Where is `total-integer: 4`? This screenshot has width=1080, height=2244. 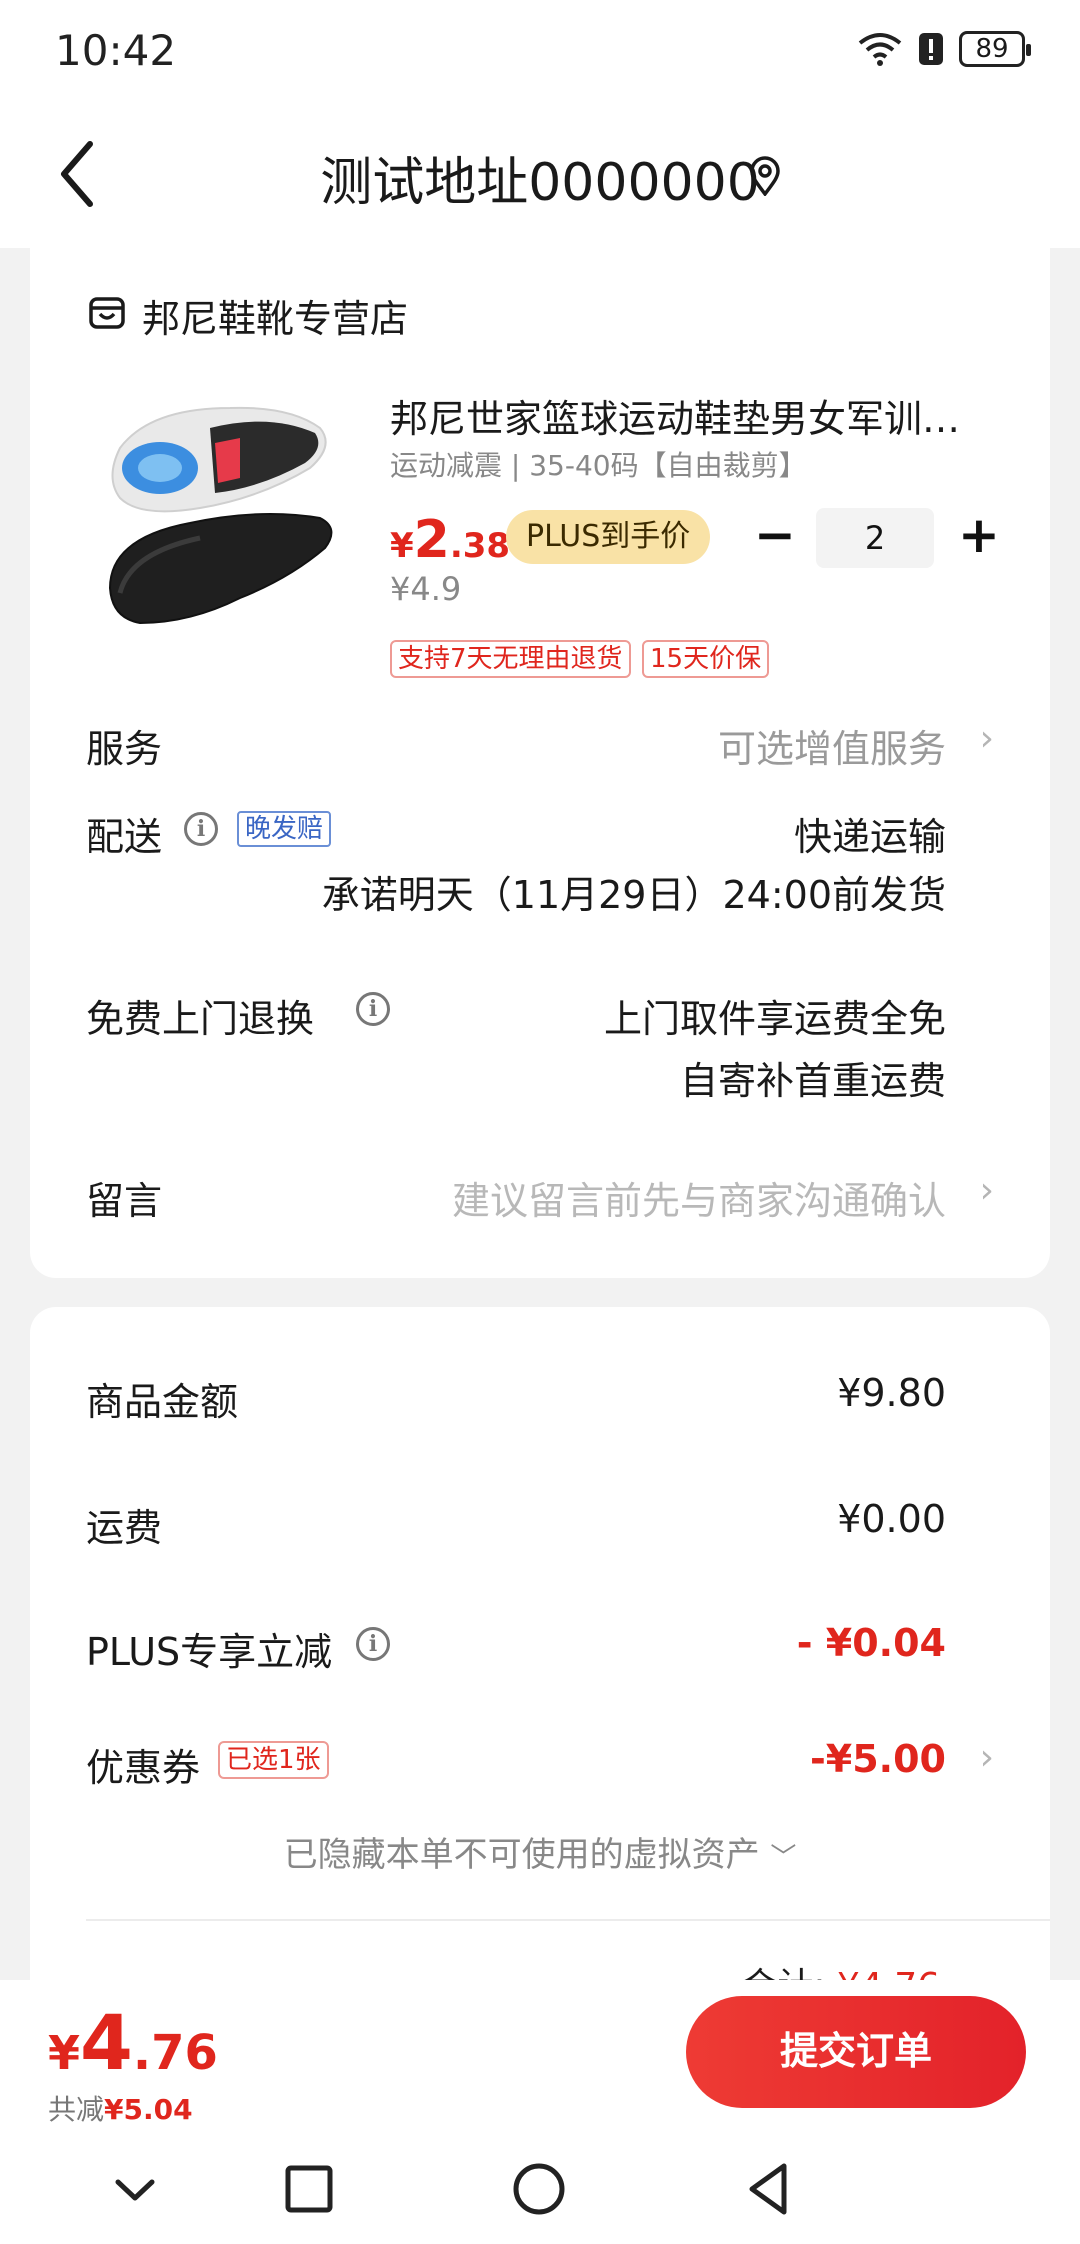 total-integer: 4 is located at coordinates (106, 2042).